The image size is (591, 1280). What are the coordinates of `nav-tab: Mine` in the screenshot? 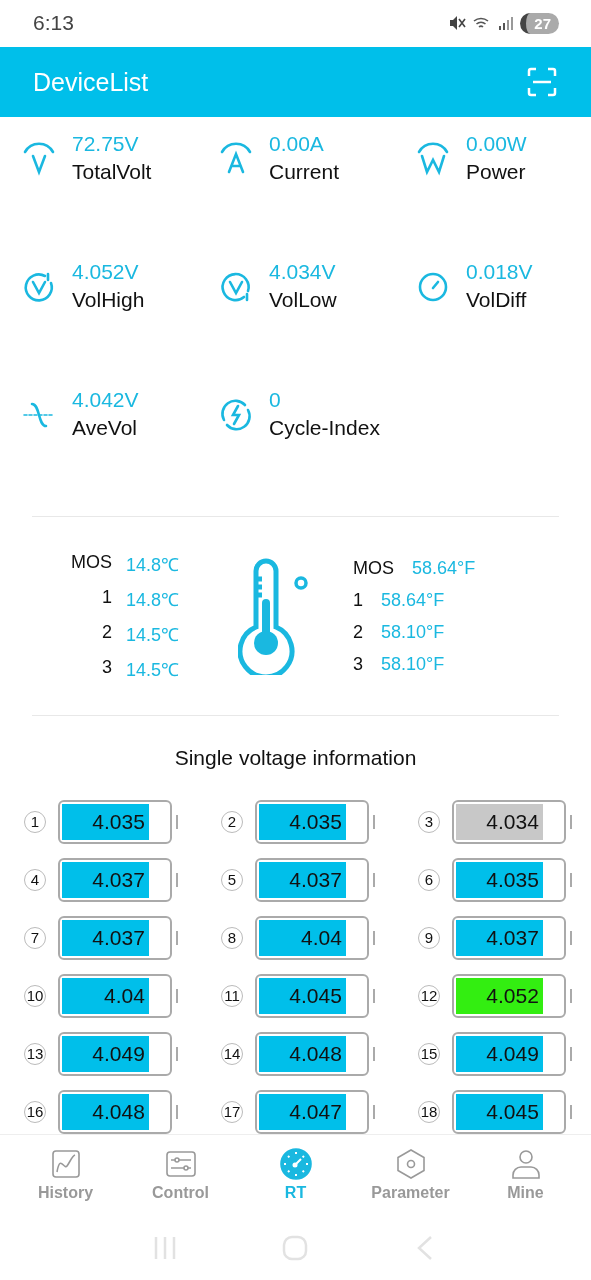 It's located at (525, 1175).